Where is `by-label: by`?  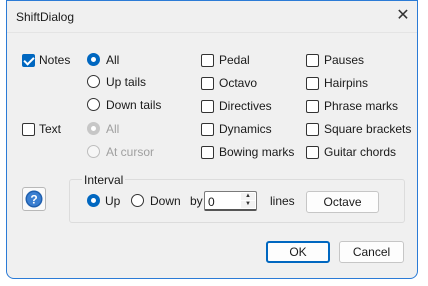
by-label: by is located at coordinates (196, 201).